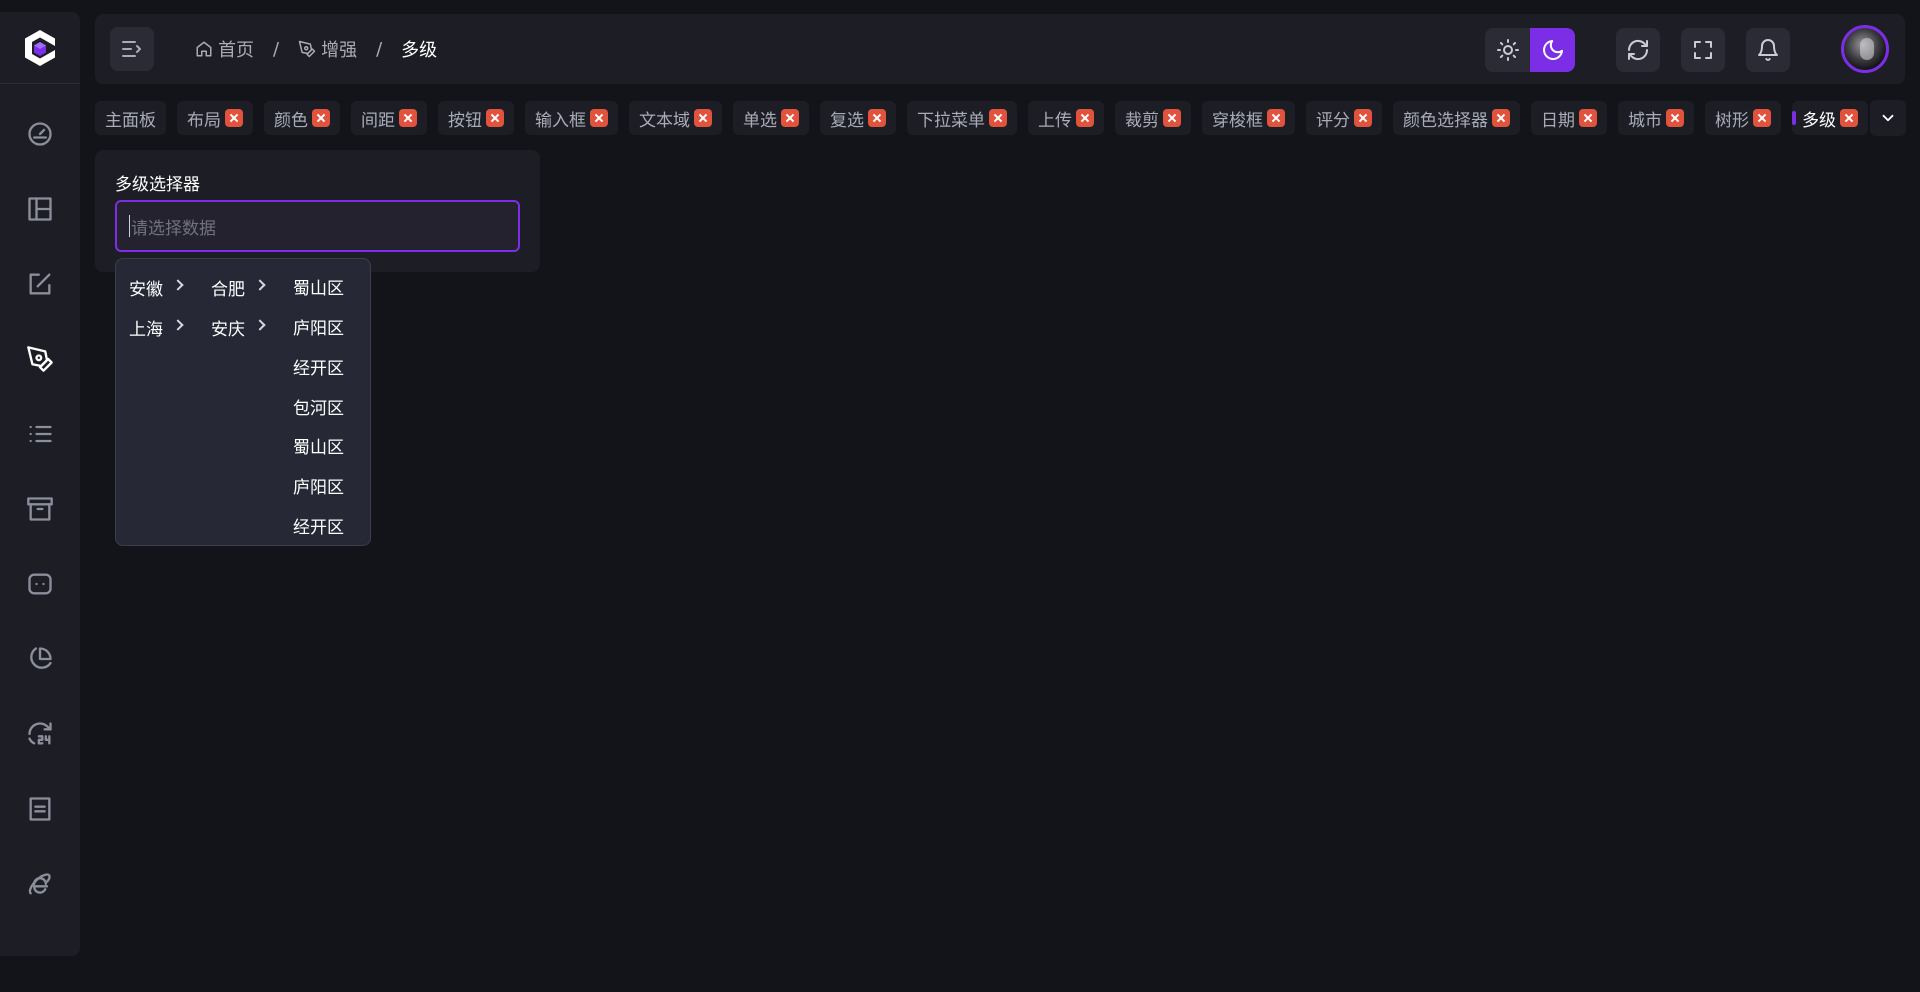  Describe the element at coordinates (476, 118) in the screenshot. I see `tab-4: 按钮` at that location.